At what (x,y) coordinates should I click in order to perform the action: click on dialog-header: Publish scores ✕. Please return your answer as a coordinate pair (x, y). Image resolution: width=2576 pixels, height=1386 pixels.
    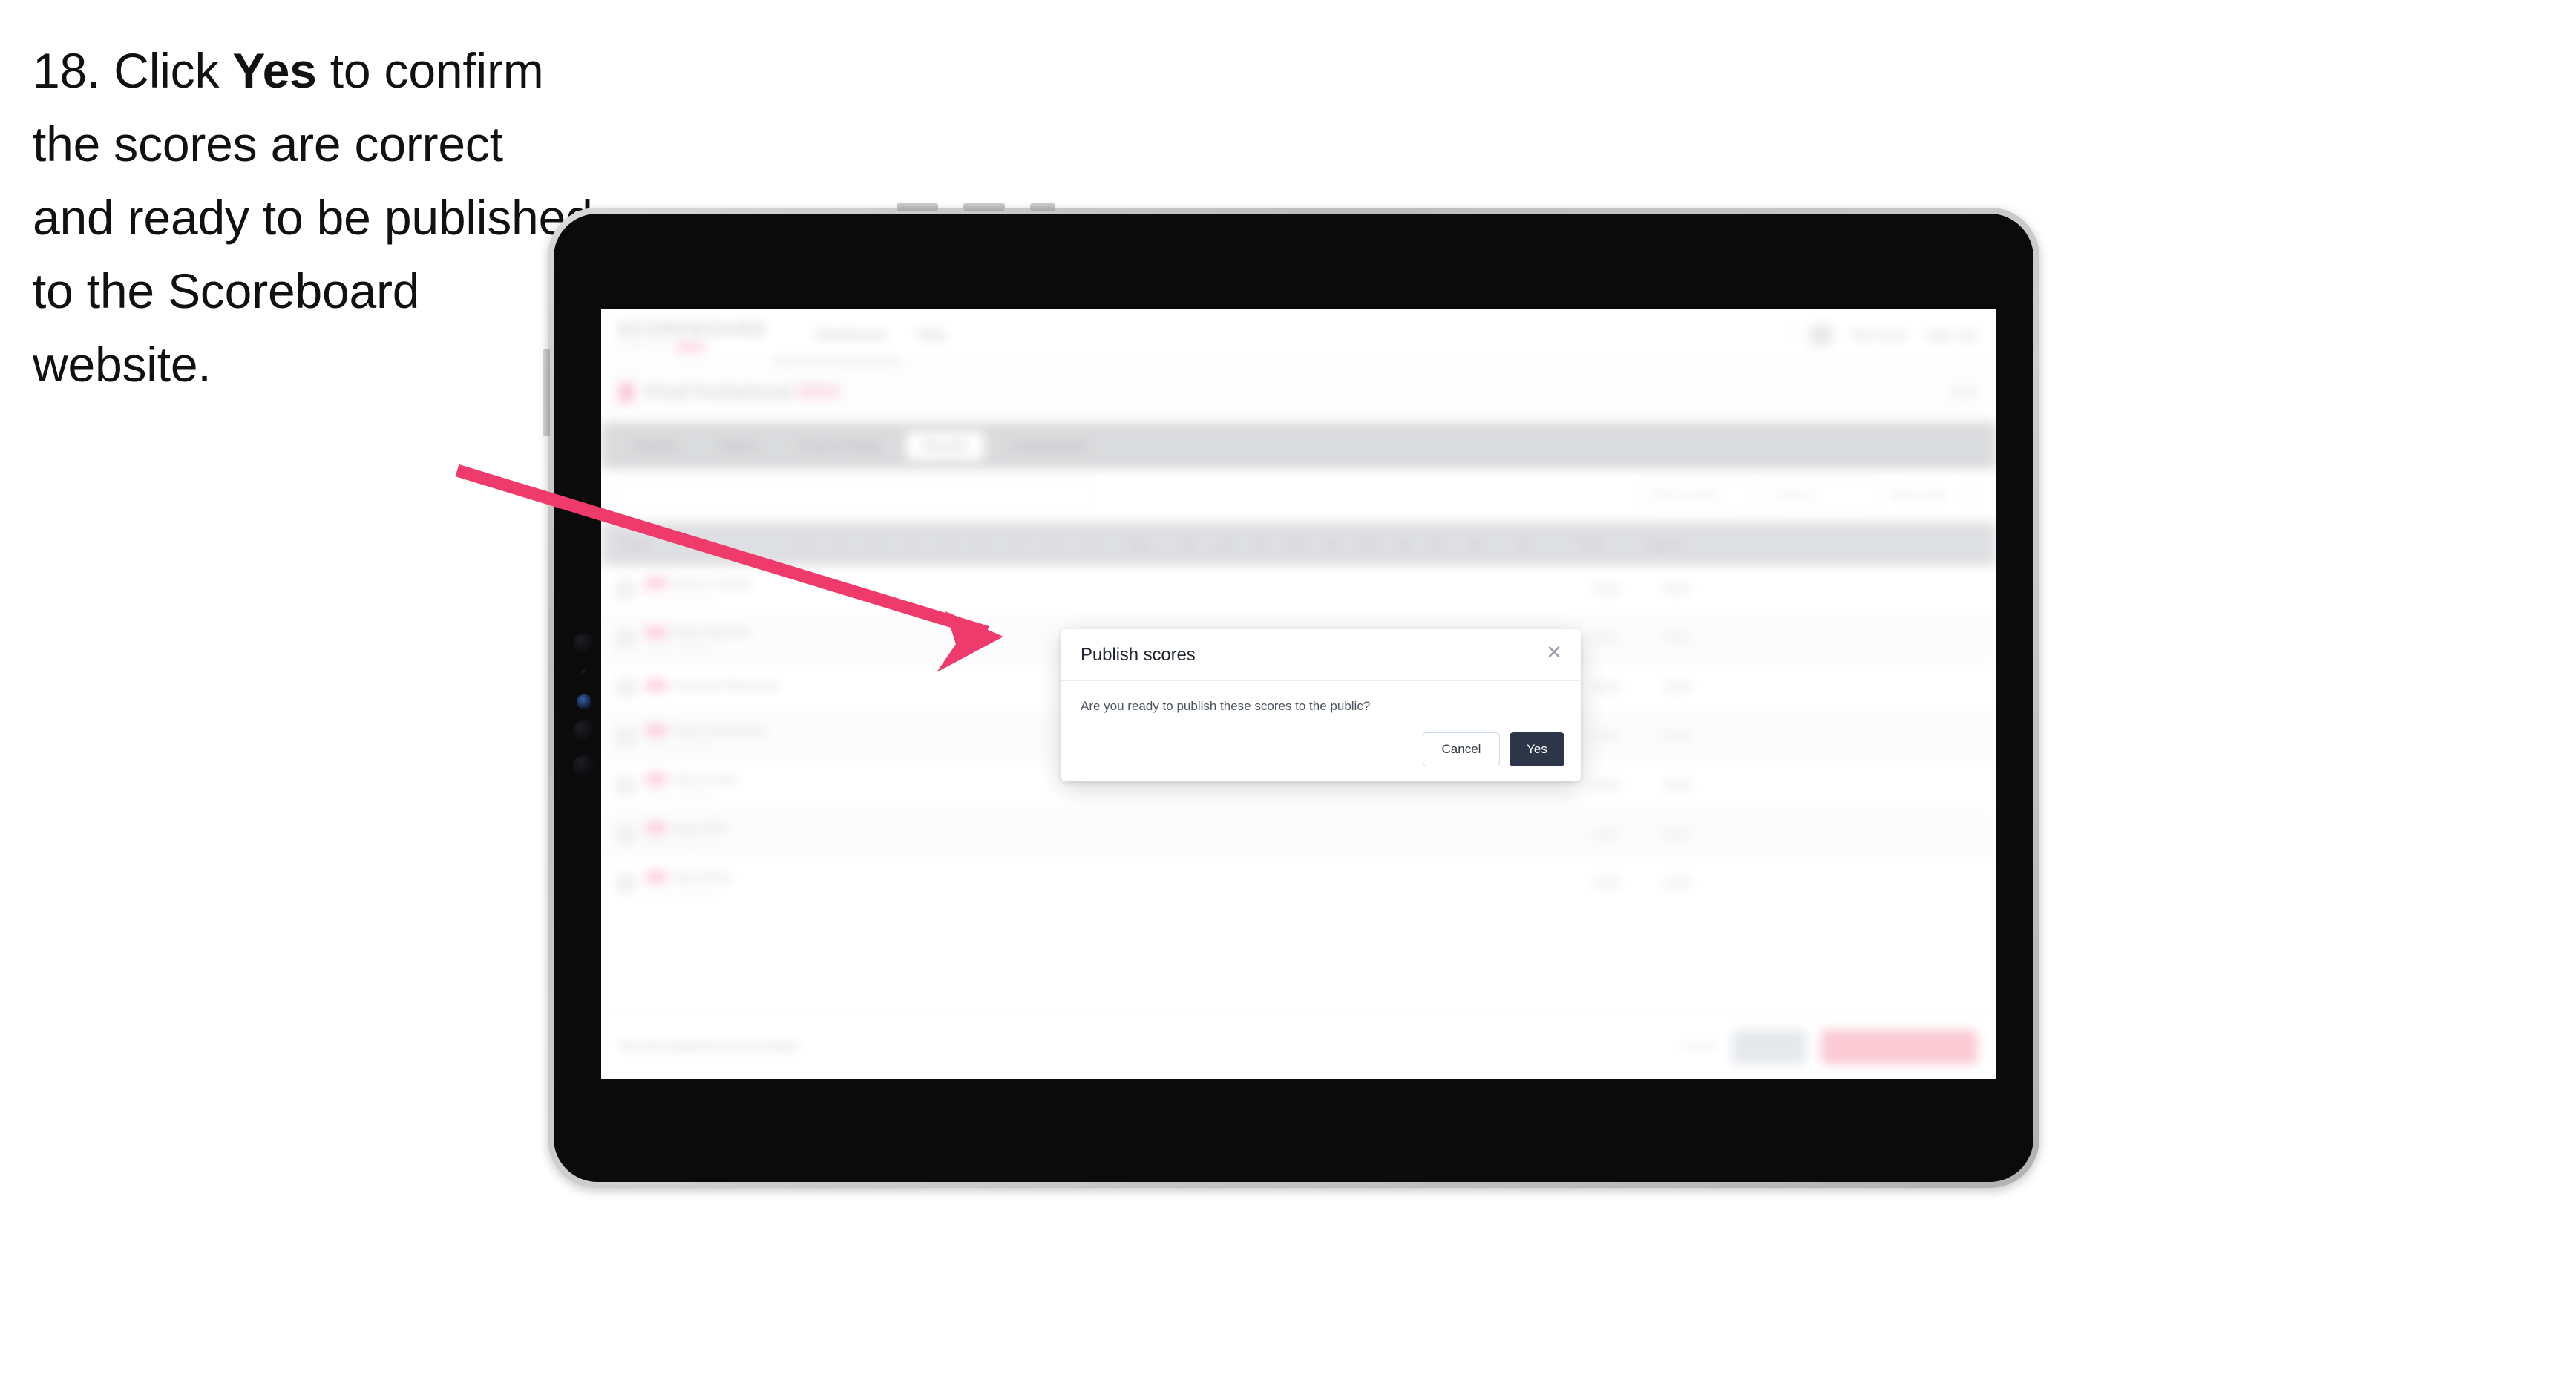
    Looking at the image, I should click on (1321, 655).